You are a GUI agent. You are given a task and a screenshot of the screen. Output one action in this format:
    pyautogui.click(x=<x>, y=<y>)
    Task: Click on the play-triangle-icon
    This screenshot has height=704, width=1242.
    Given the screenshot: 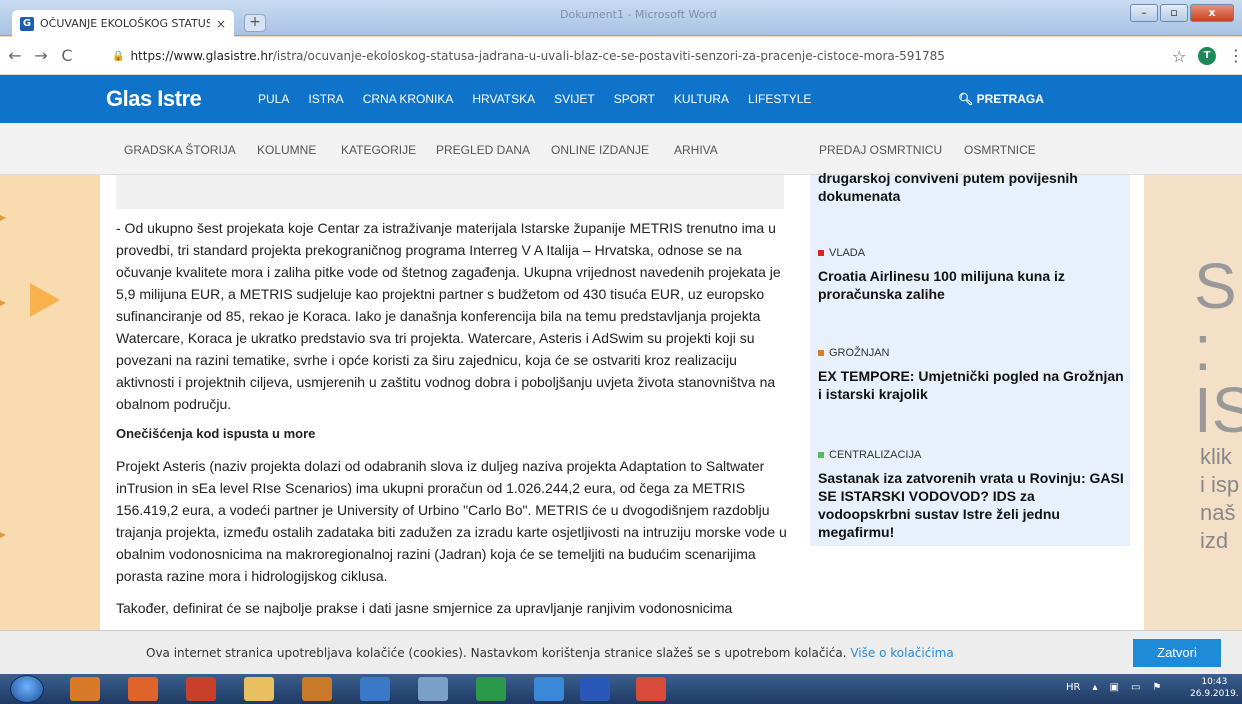 What is the action you would take?
    pyautogui.click(x=45, y=300)
    